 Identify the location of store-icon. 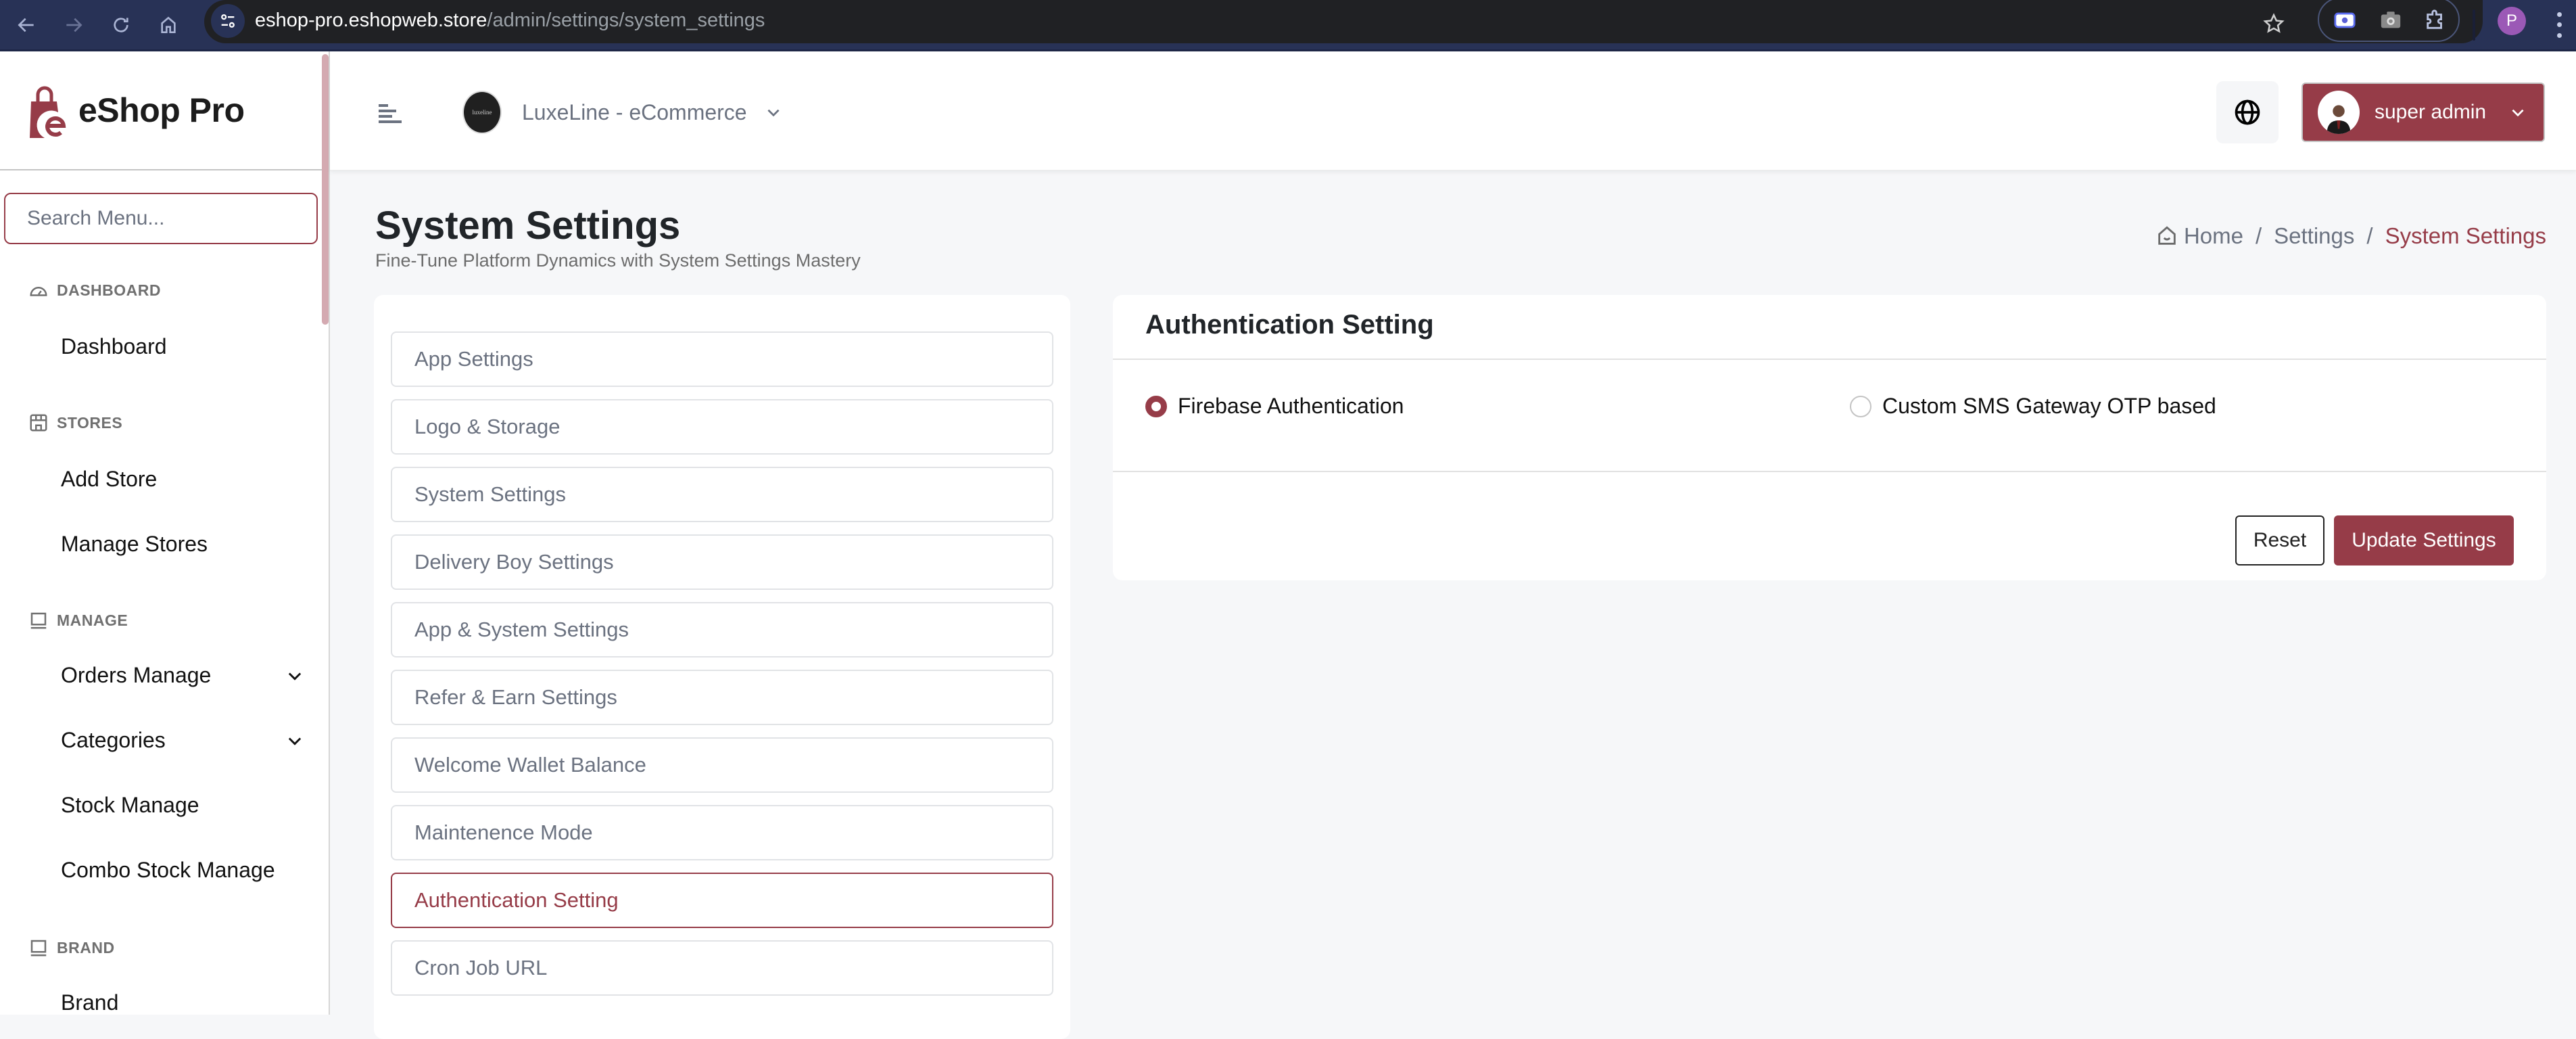
(38, 423).